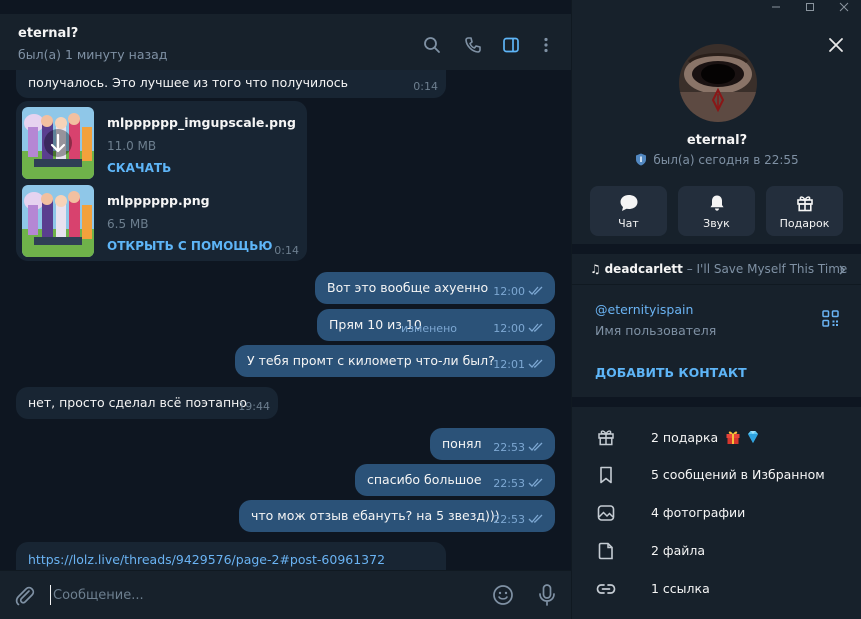  What do you see at coordinates (844, 7) in the screenshot?
I see `window-close-icon` at bounding box center [844, 7].